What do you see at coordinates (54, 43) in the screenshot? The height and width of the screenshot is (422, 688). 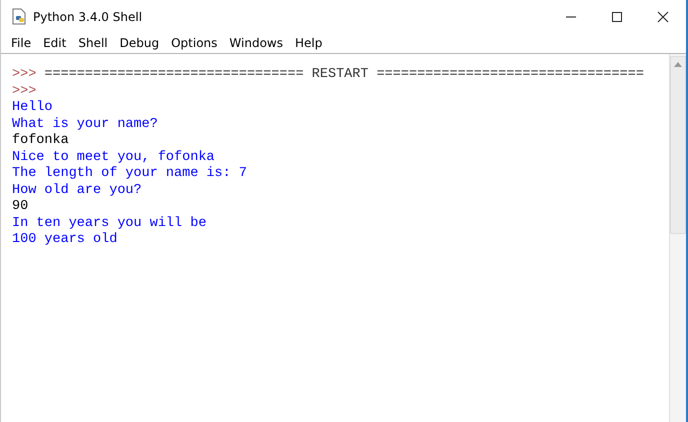 I see `menu-item: Edit` at bounding box center [54, 43].